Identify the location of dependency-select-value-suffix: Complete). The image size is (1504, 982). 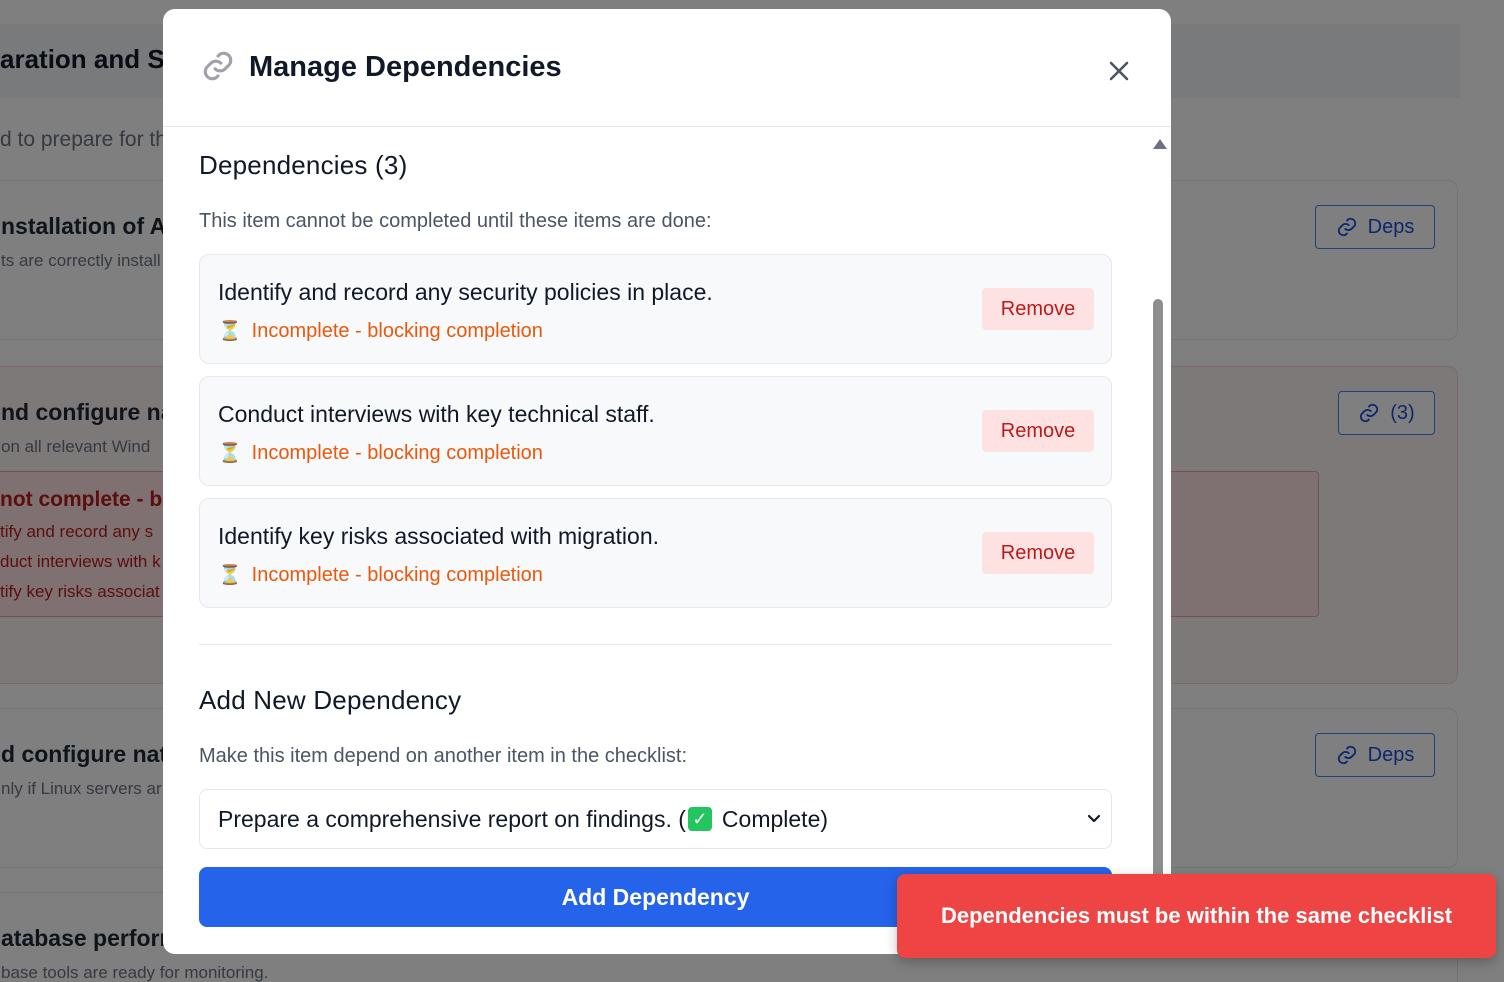
(775, 818).